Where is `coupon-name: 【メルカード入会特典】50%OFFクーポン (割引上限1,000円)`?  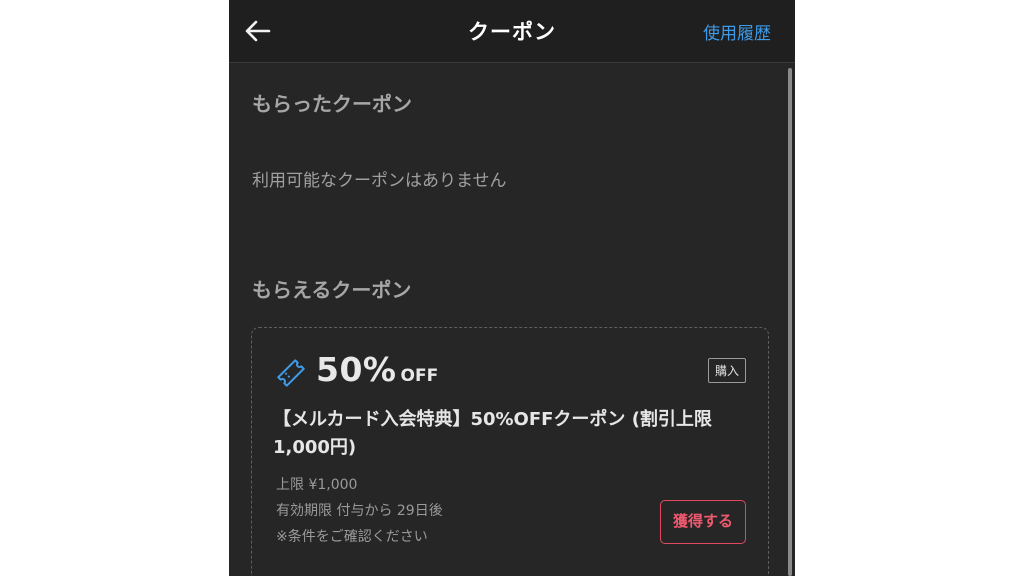
coupon-name: 【メルカード入会特典】50%OFFクーポン (割引上限1,000円) is located at coordinates (492, 433).